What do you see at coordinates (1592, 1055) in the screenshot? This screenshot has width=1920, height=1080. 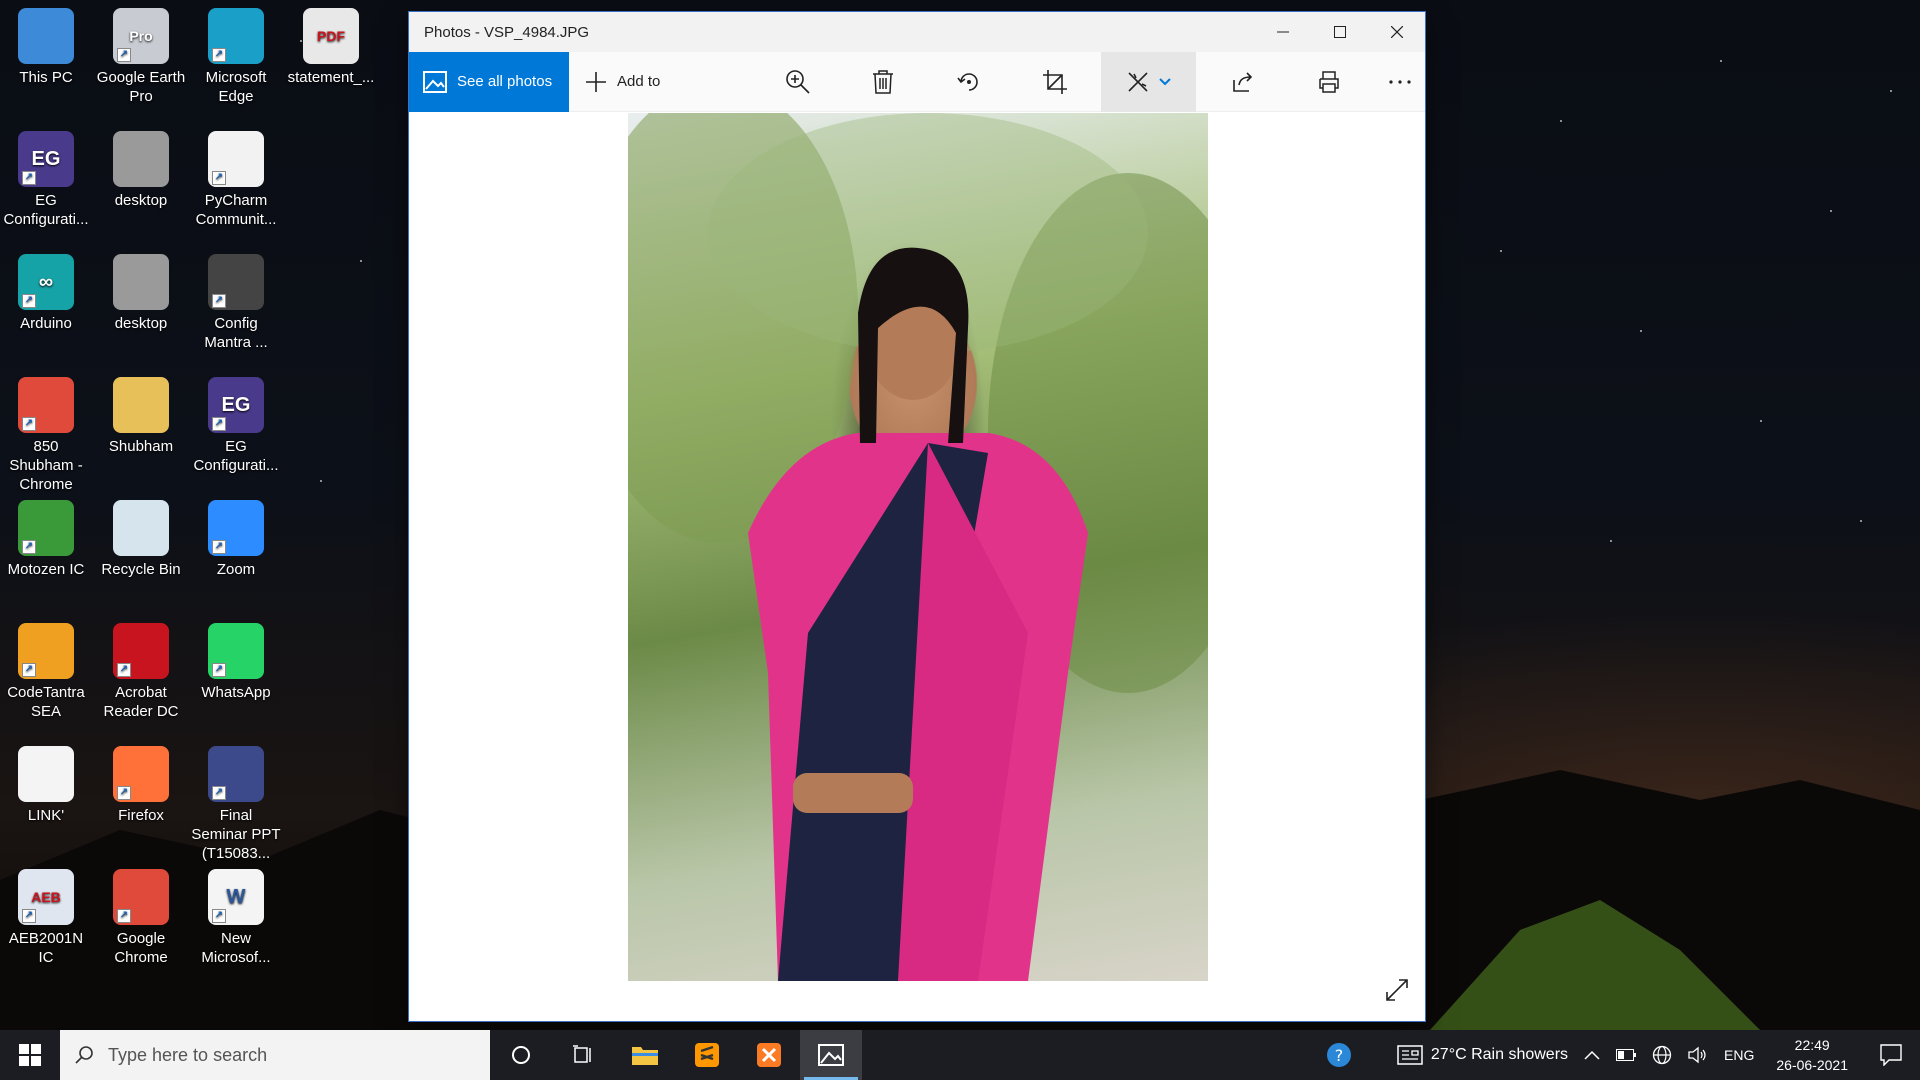 I see `show-hidden-icons-button` at bounding box center [1592, 1055].